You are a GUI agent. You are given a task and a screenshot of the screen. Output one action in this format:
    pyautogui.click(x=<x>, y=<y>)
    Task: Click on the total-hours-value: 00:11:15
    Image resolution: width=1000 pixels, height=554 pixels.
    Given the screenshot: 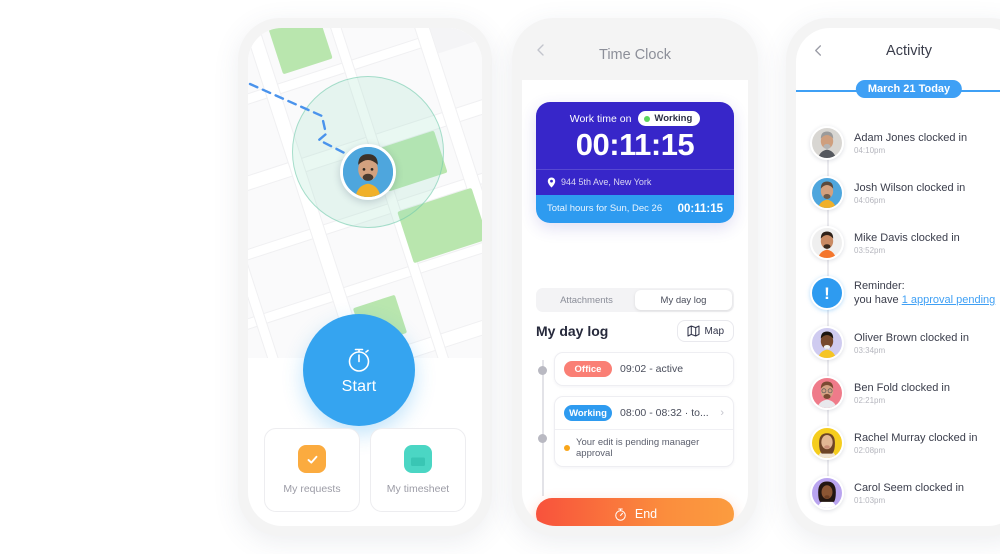 What is the action you would take?
    pyautogui.click(x=700, y=208)
    